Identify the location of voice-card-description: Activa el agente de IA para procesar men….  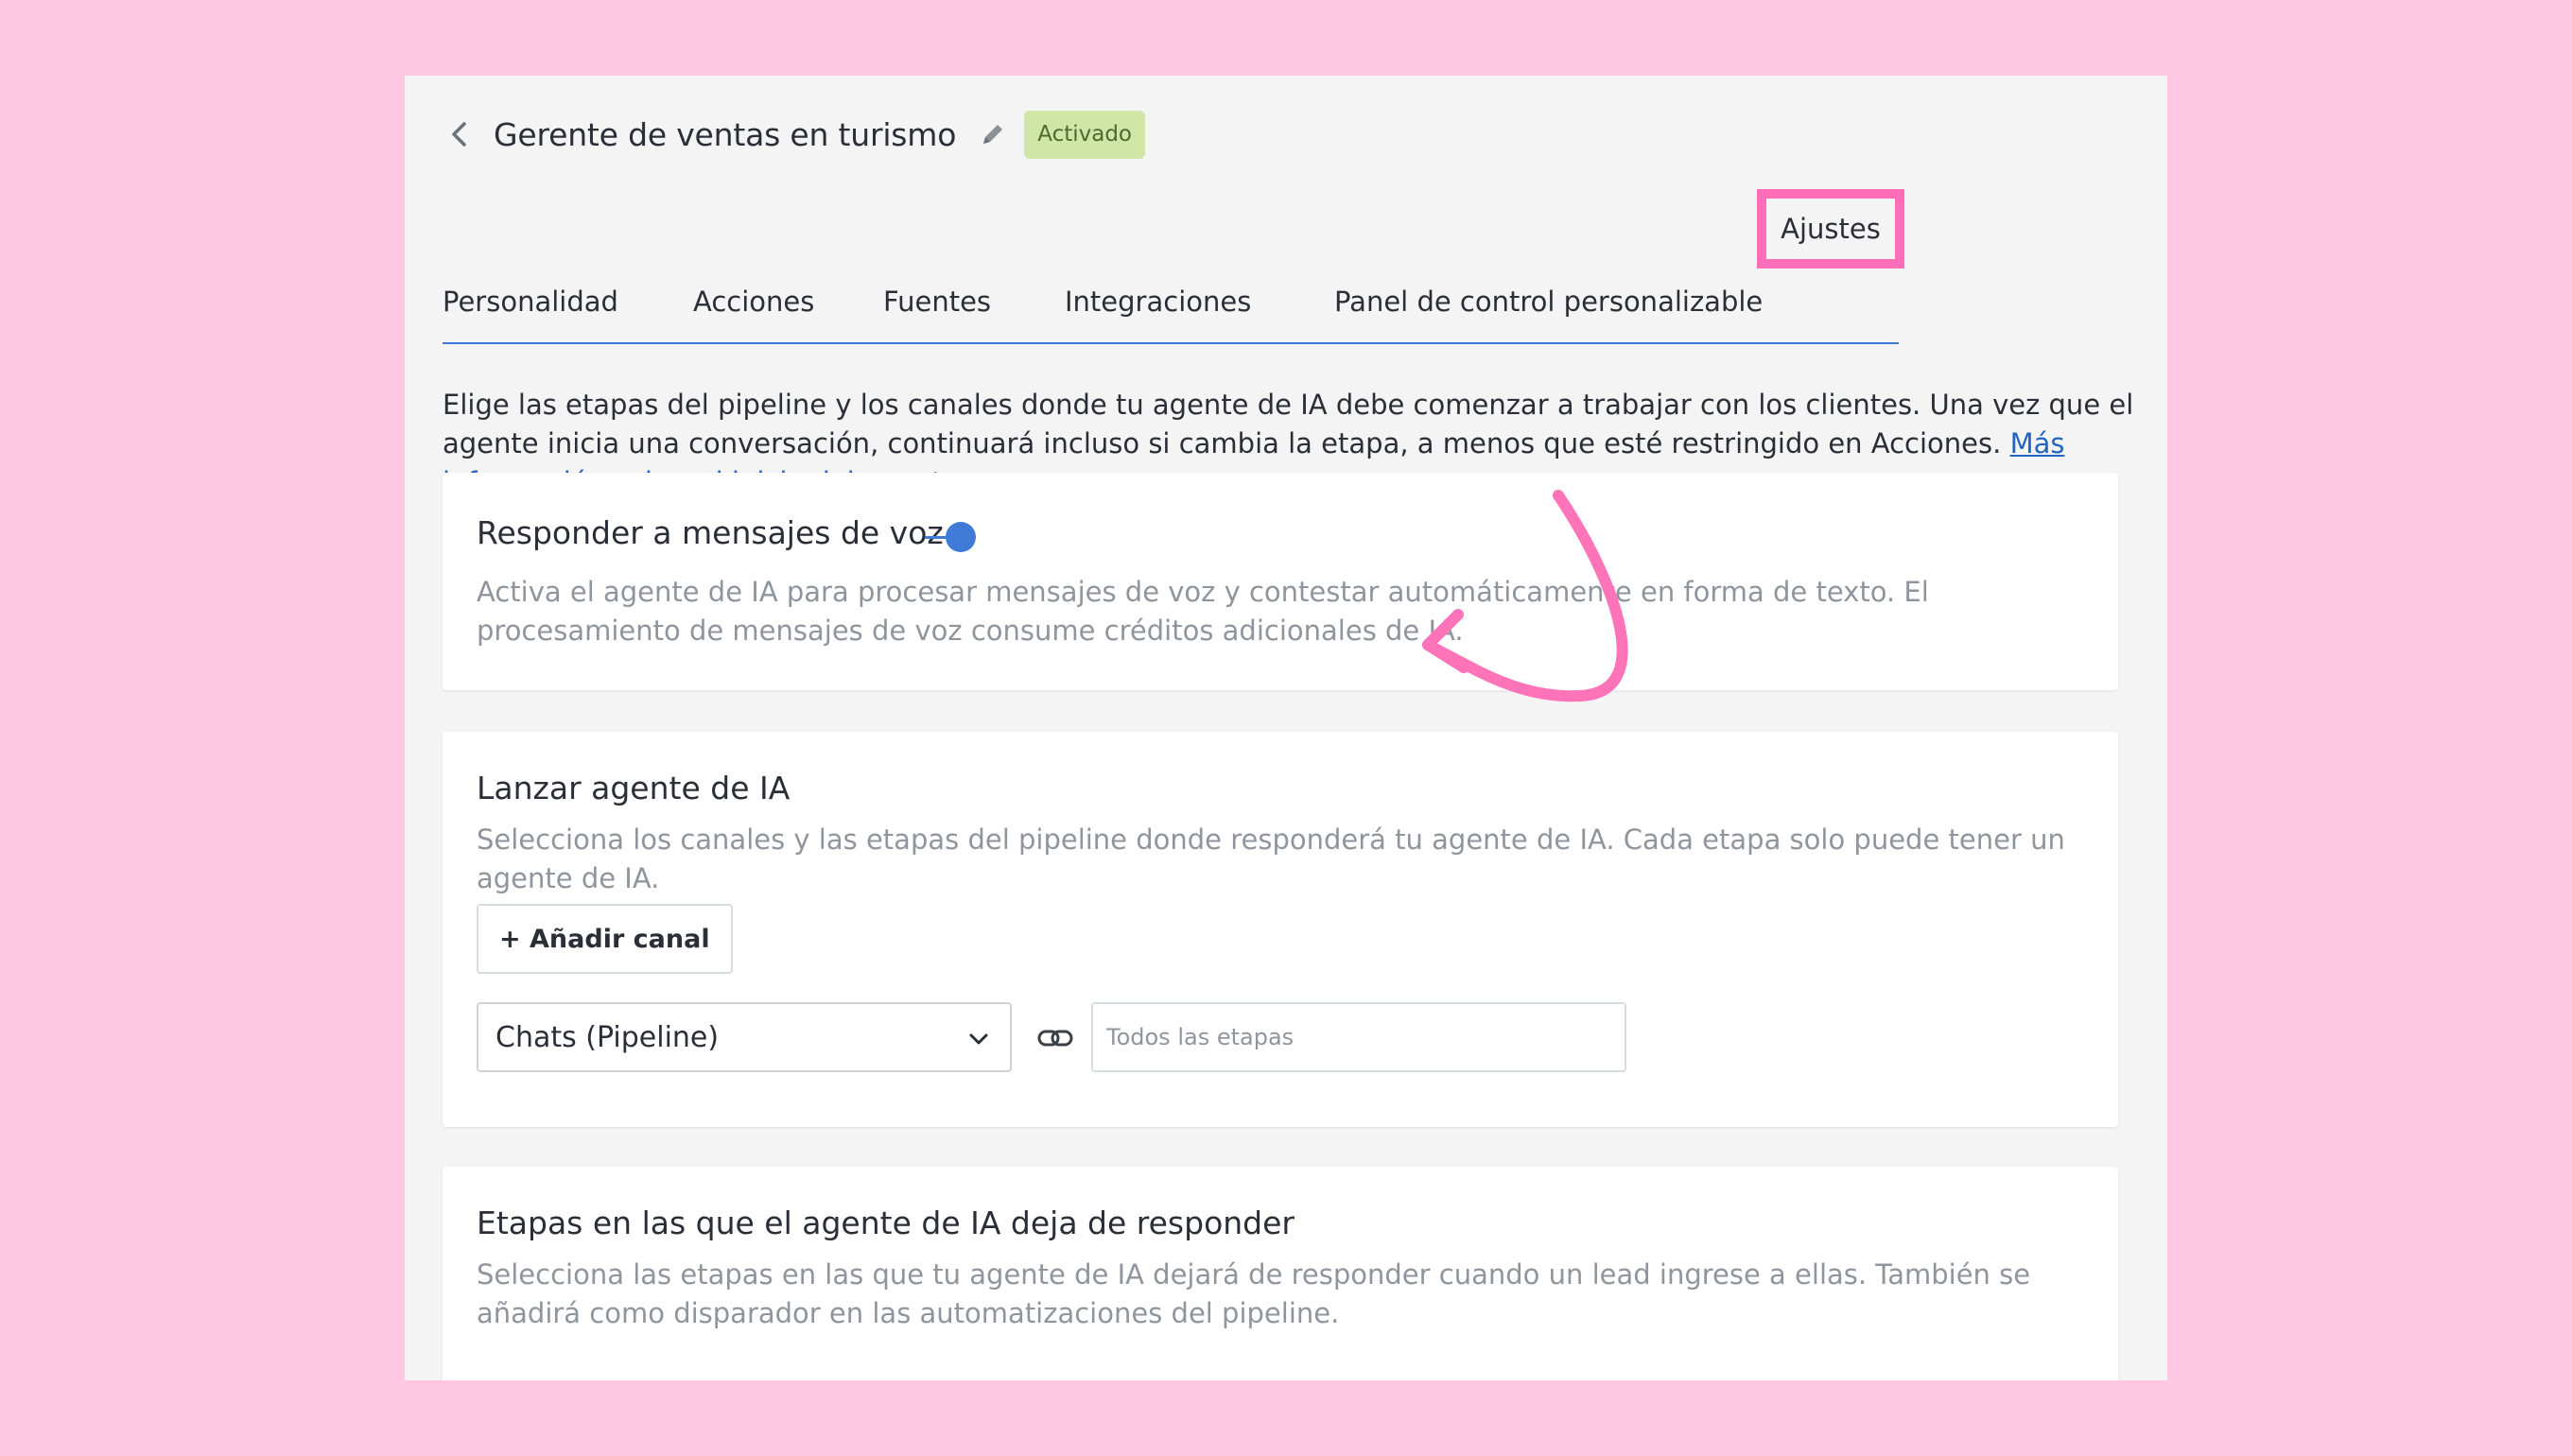
(1203, 611).